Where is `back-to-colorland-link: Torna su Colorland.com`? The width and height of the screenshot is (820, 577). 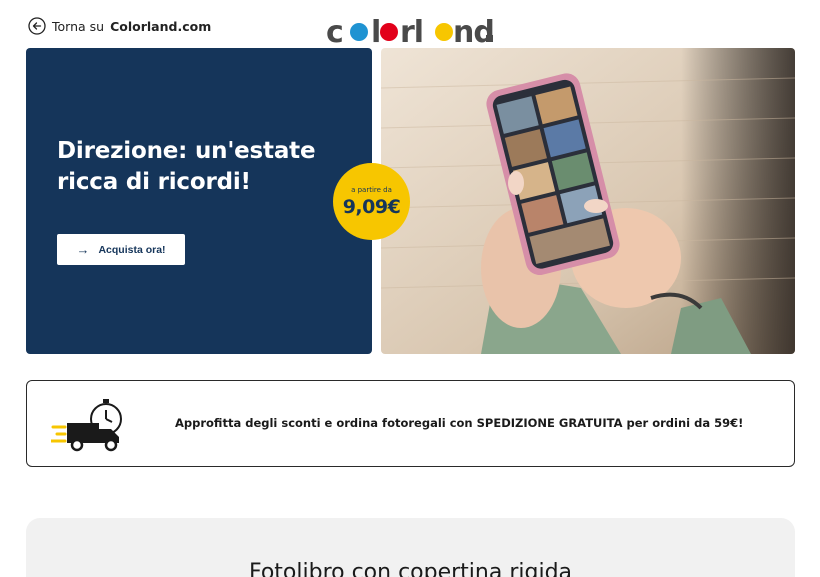
back-to-colorland-link: Torna su Colorland.com is located at coordinates (119, 26).